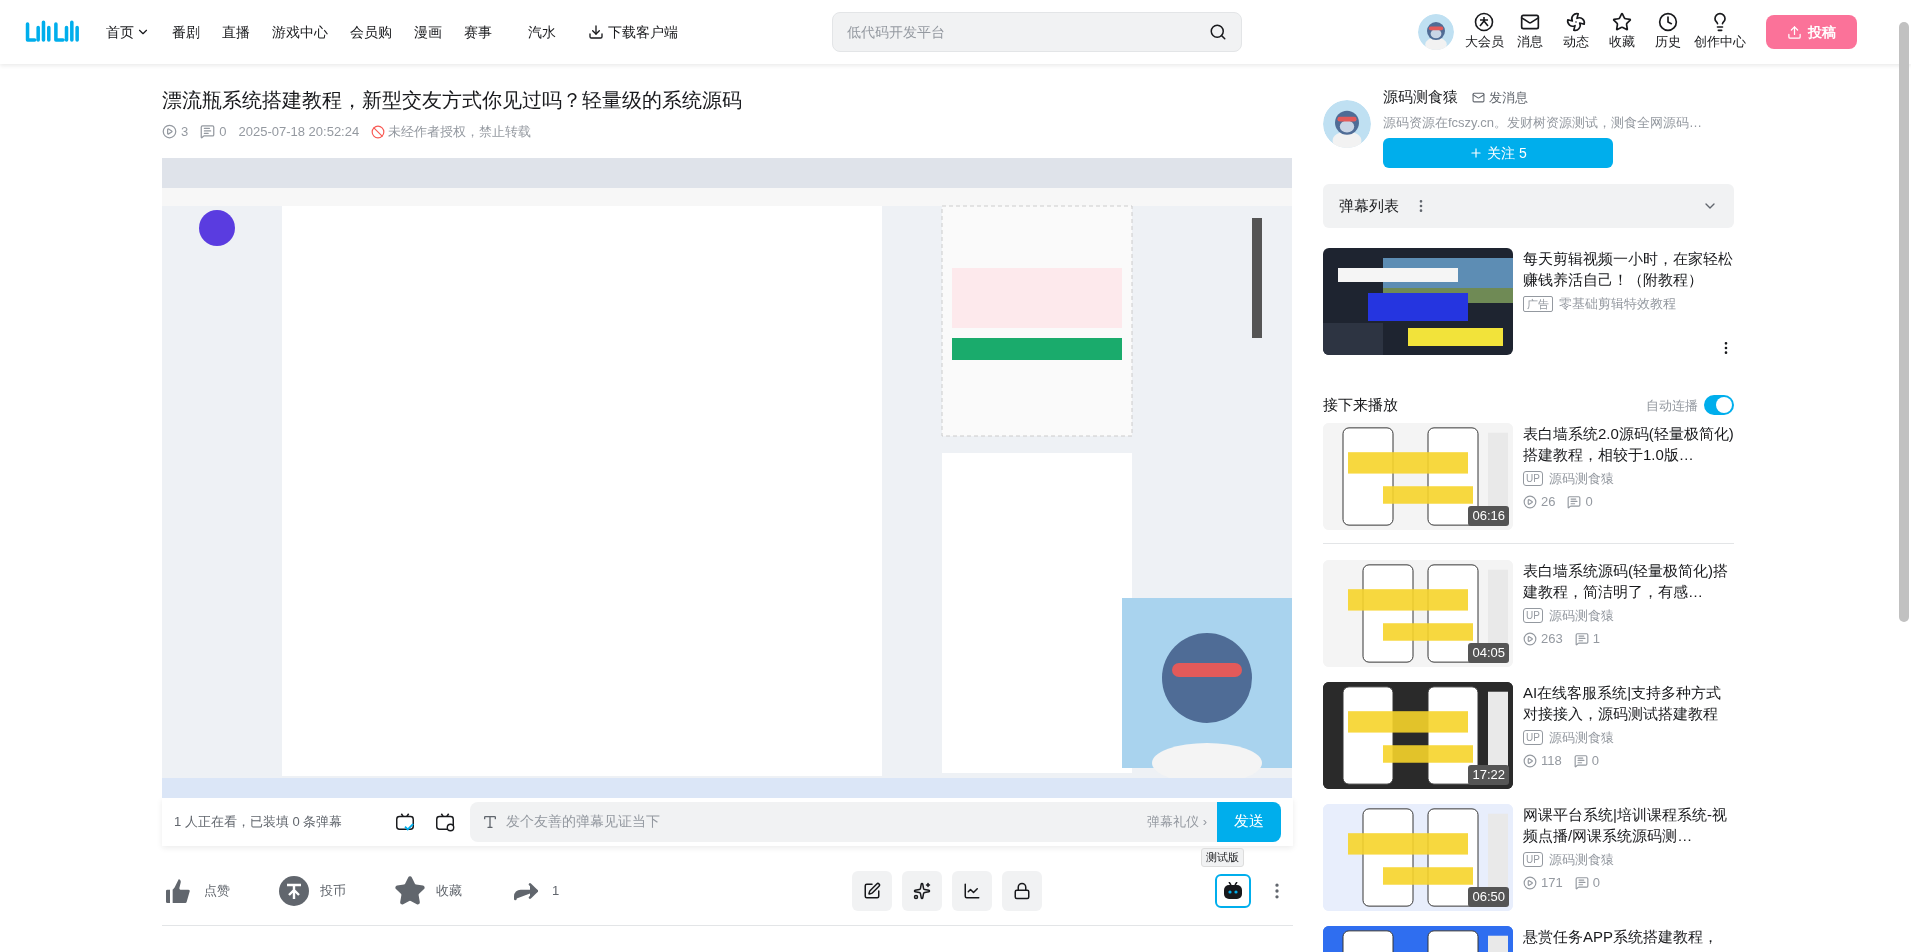 The width and height of the screenshot is (1911, 952). What do you see at coordinates (259, 821) in the screenshot?
I see `viewer-count: 1 人正在看，已装填 0 条弹幕` at bounding box center [259, 821].